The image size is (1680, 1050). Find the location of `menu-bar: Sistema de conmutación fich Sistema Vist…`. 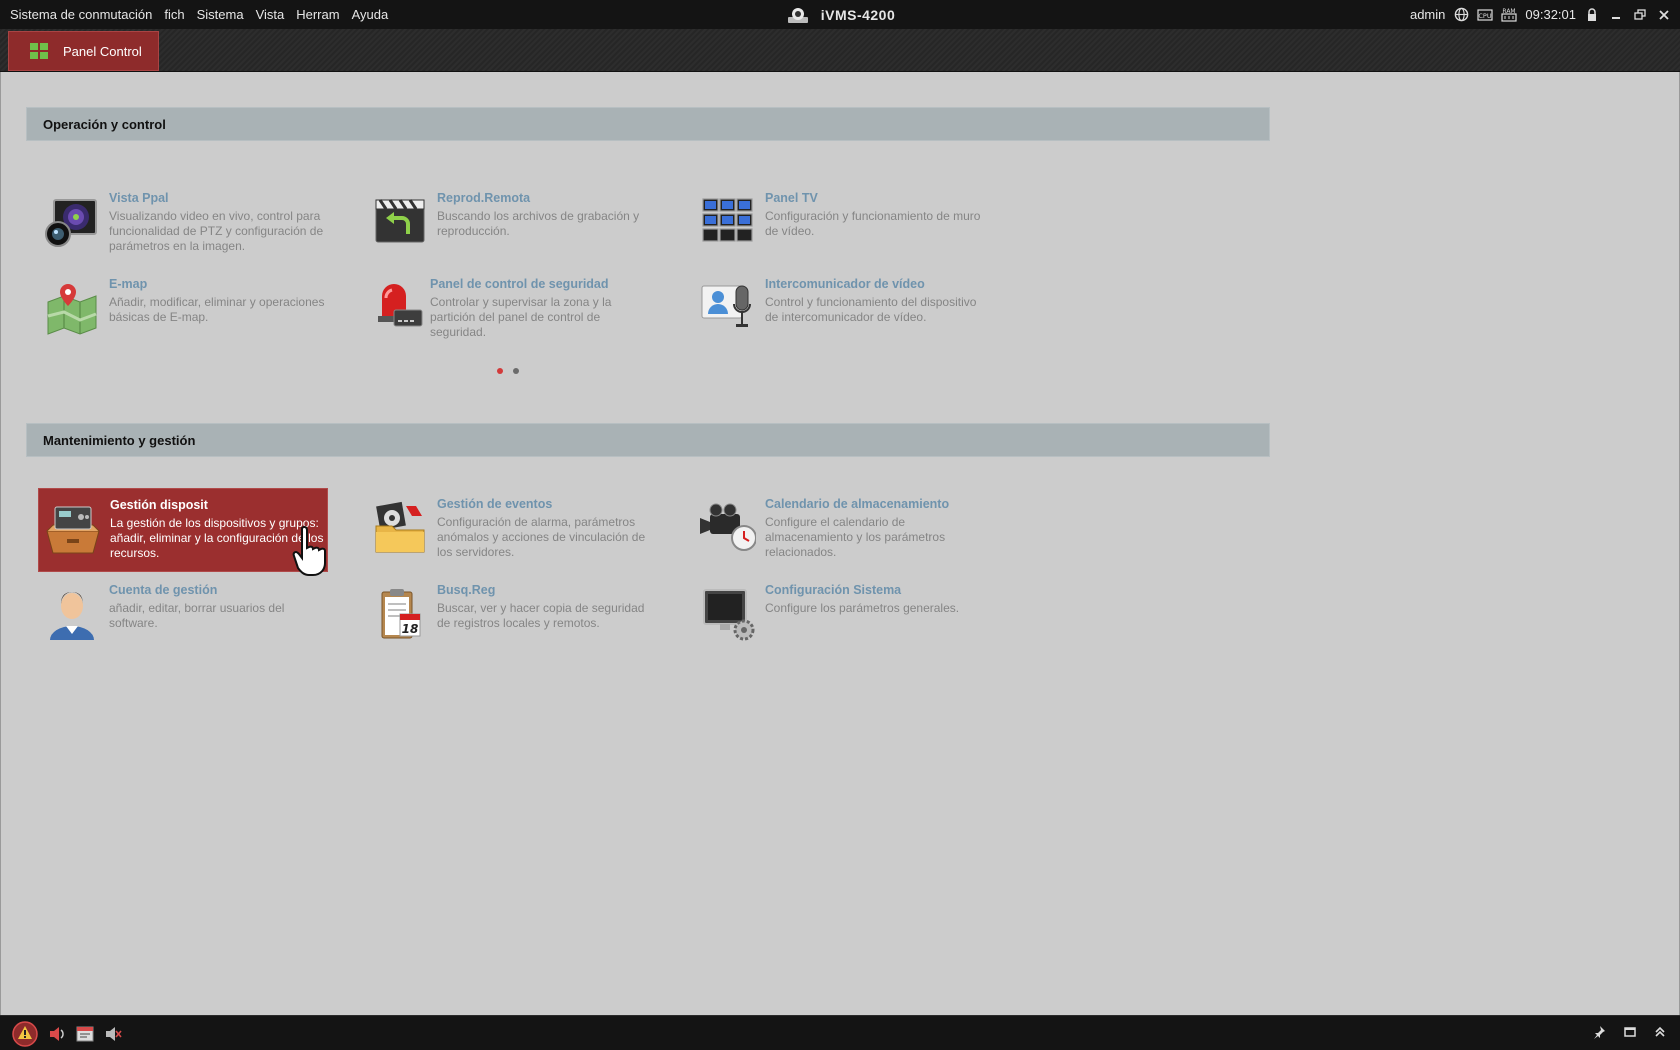

menu-bar: Sistema de conmutación fich Sistema Vist… is located at coordinates (199, 14).